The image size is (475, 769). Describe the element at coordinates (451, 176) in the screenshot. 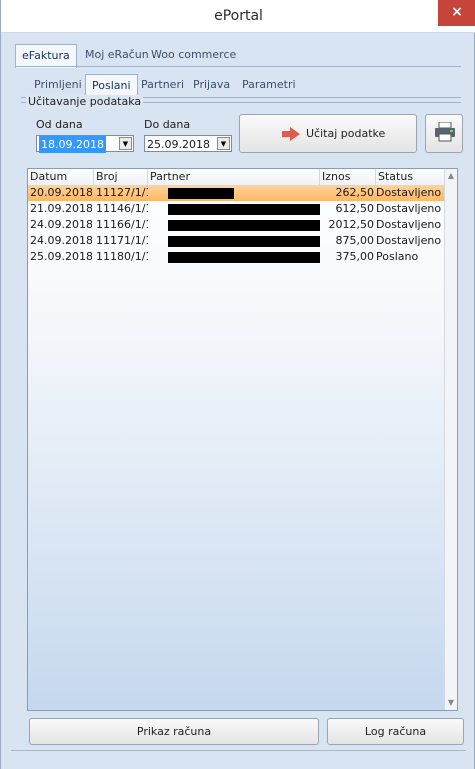

I see `scroll-up-icon: ▲` at that location.